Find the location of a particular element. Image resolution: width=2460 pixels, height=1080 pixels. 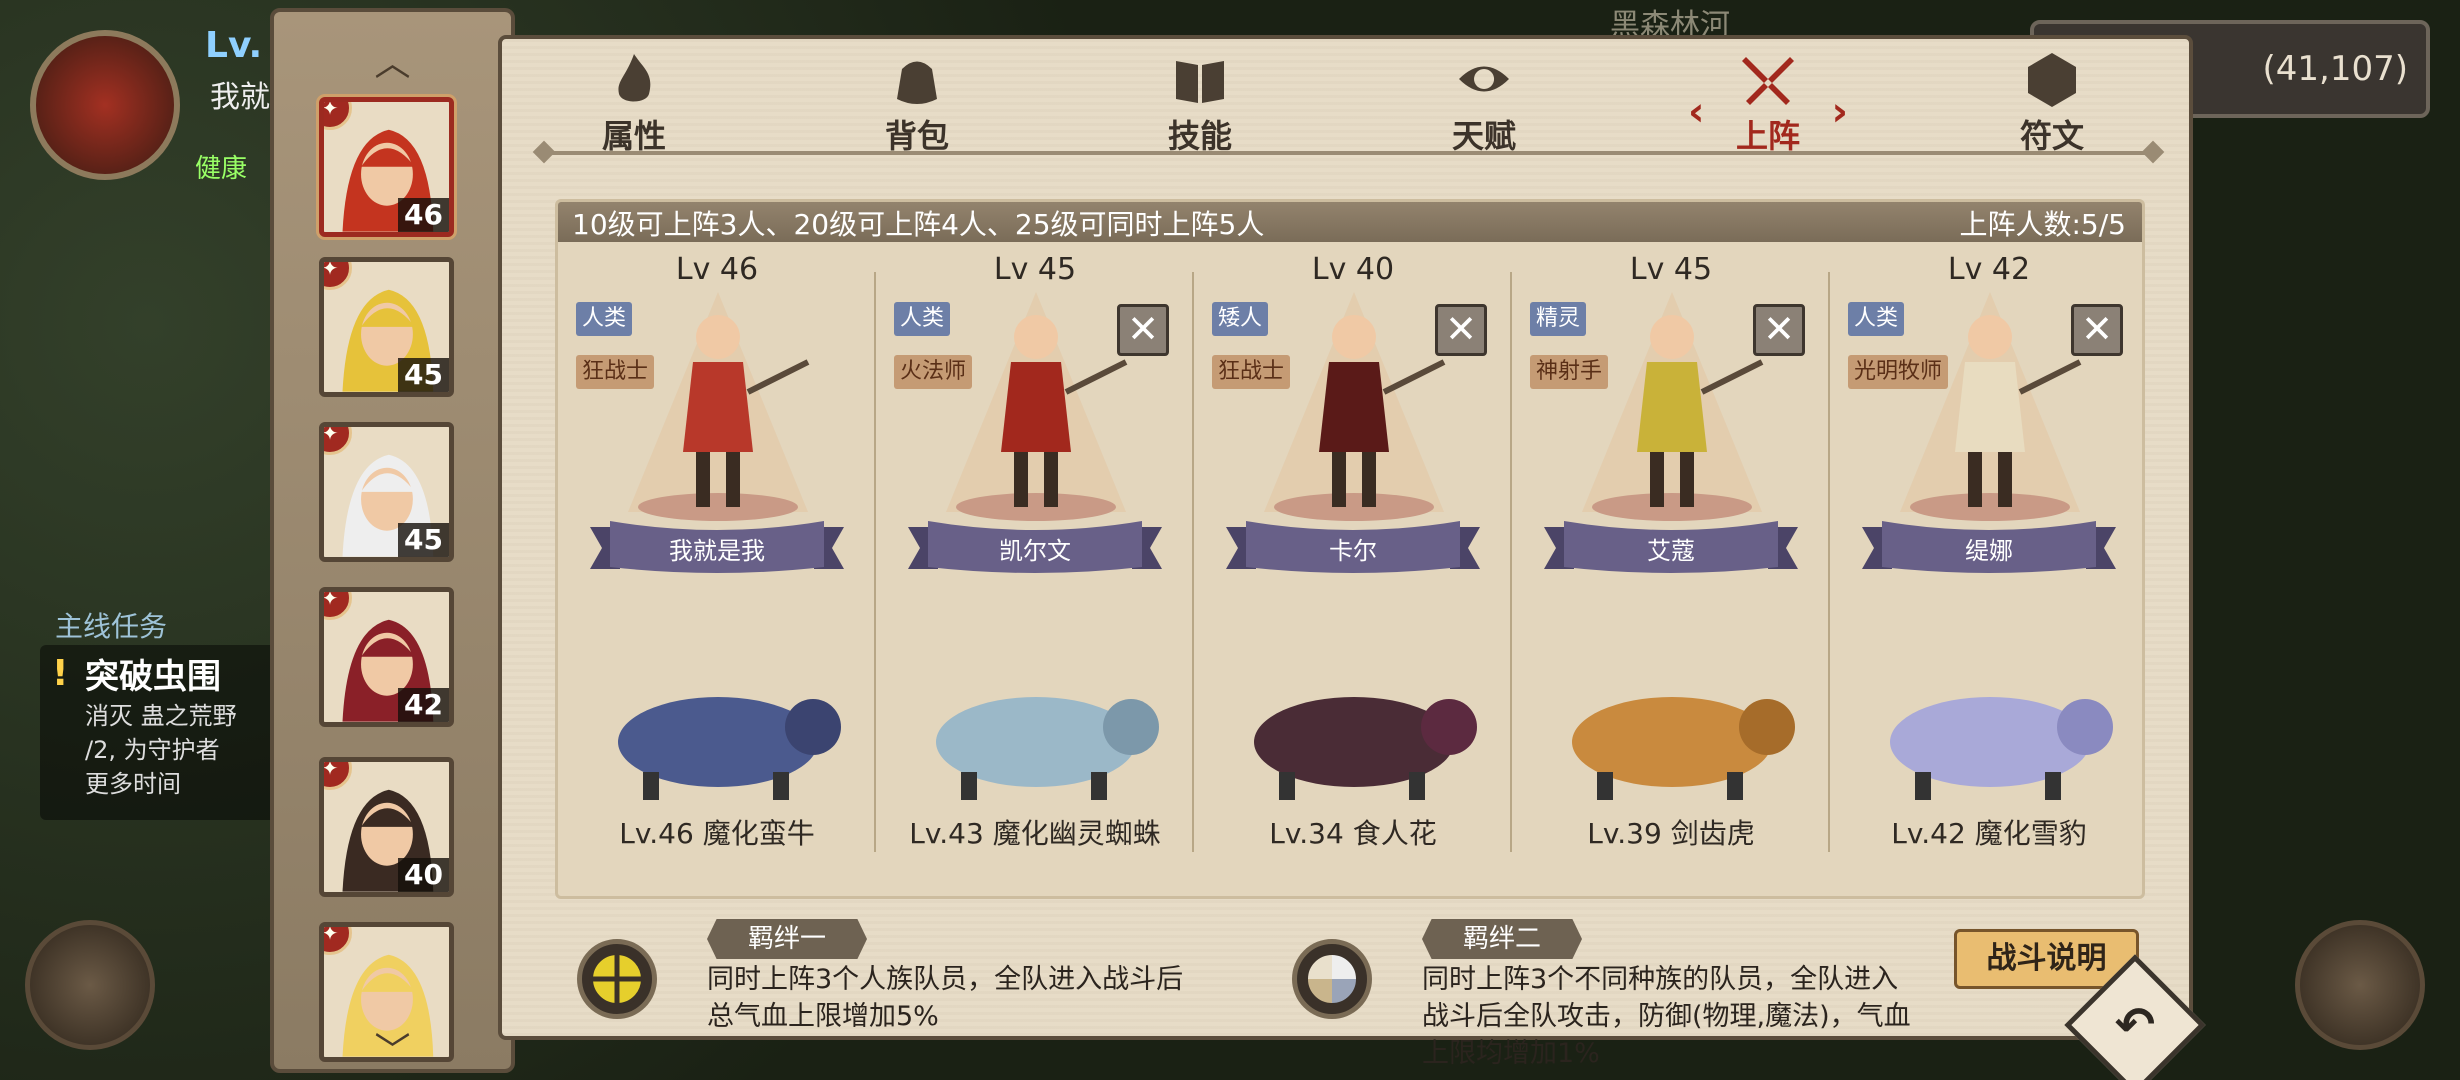

flame-icon is located at coordinates (634, 78).